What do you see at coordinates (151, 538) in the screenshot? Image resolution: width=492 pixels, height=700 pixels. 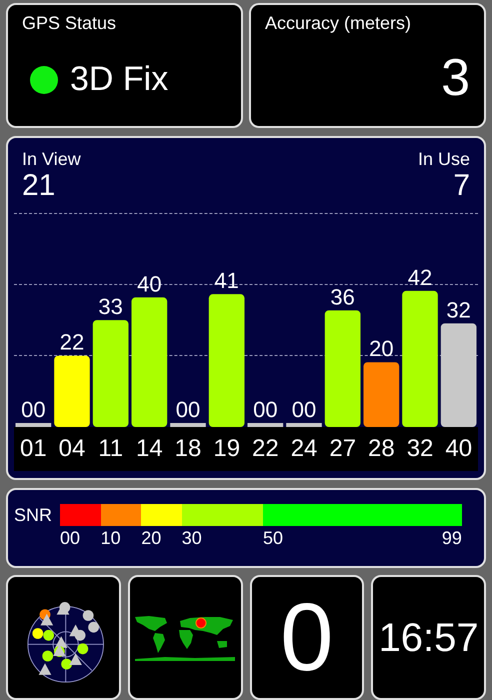 I see `scale-value: 20` at bounding box center [151, 538].